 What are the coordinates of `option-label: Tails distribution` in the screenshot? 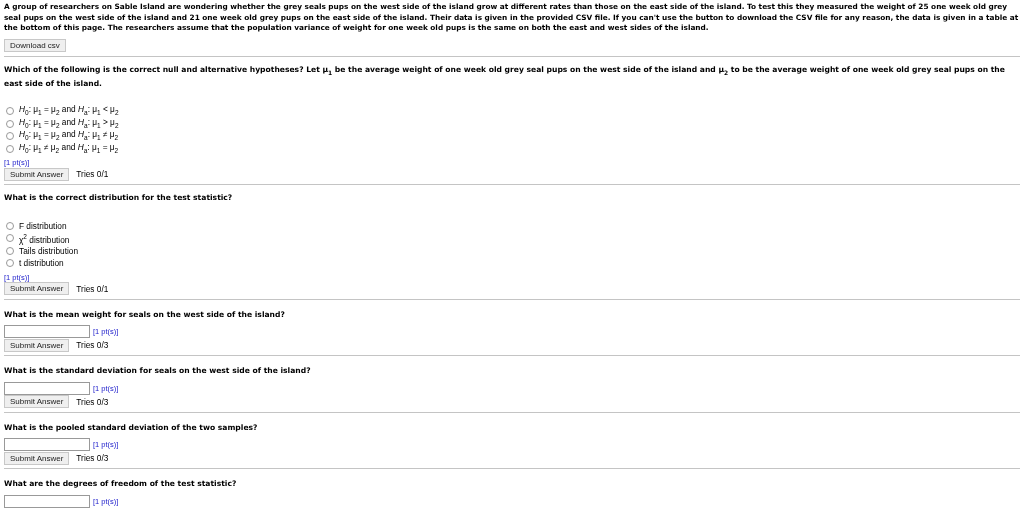 It's located at (49, 250).